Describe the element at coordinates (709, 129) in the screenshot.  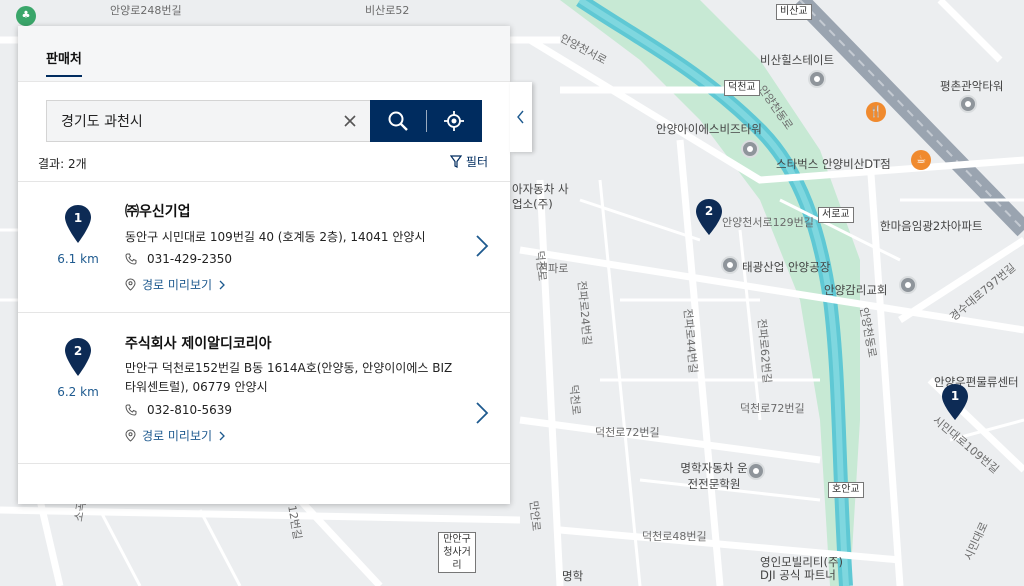
I see `map-label-place: 안양아이에스비즈타워` at that location.